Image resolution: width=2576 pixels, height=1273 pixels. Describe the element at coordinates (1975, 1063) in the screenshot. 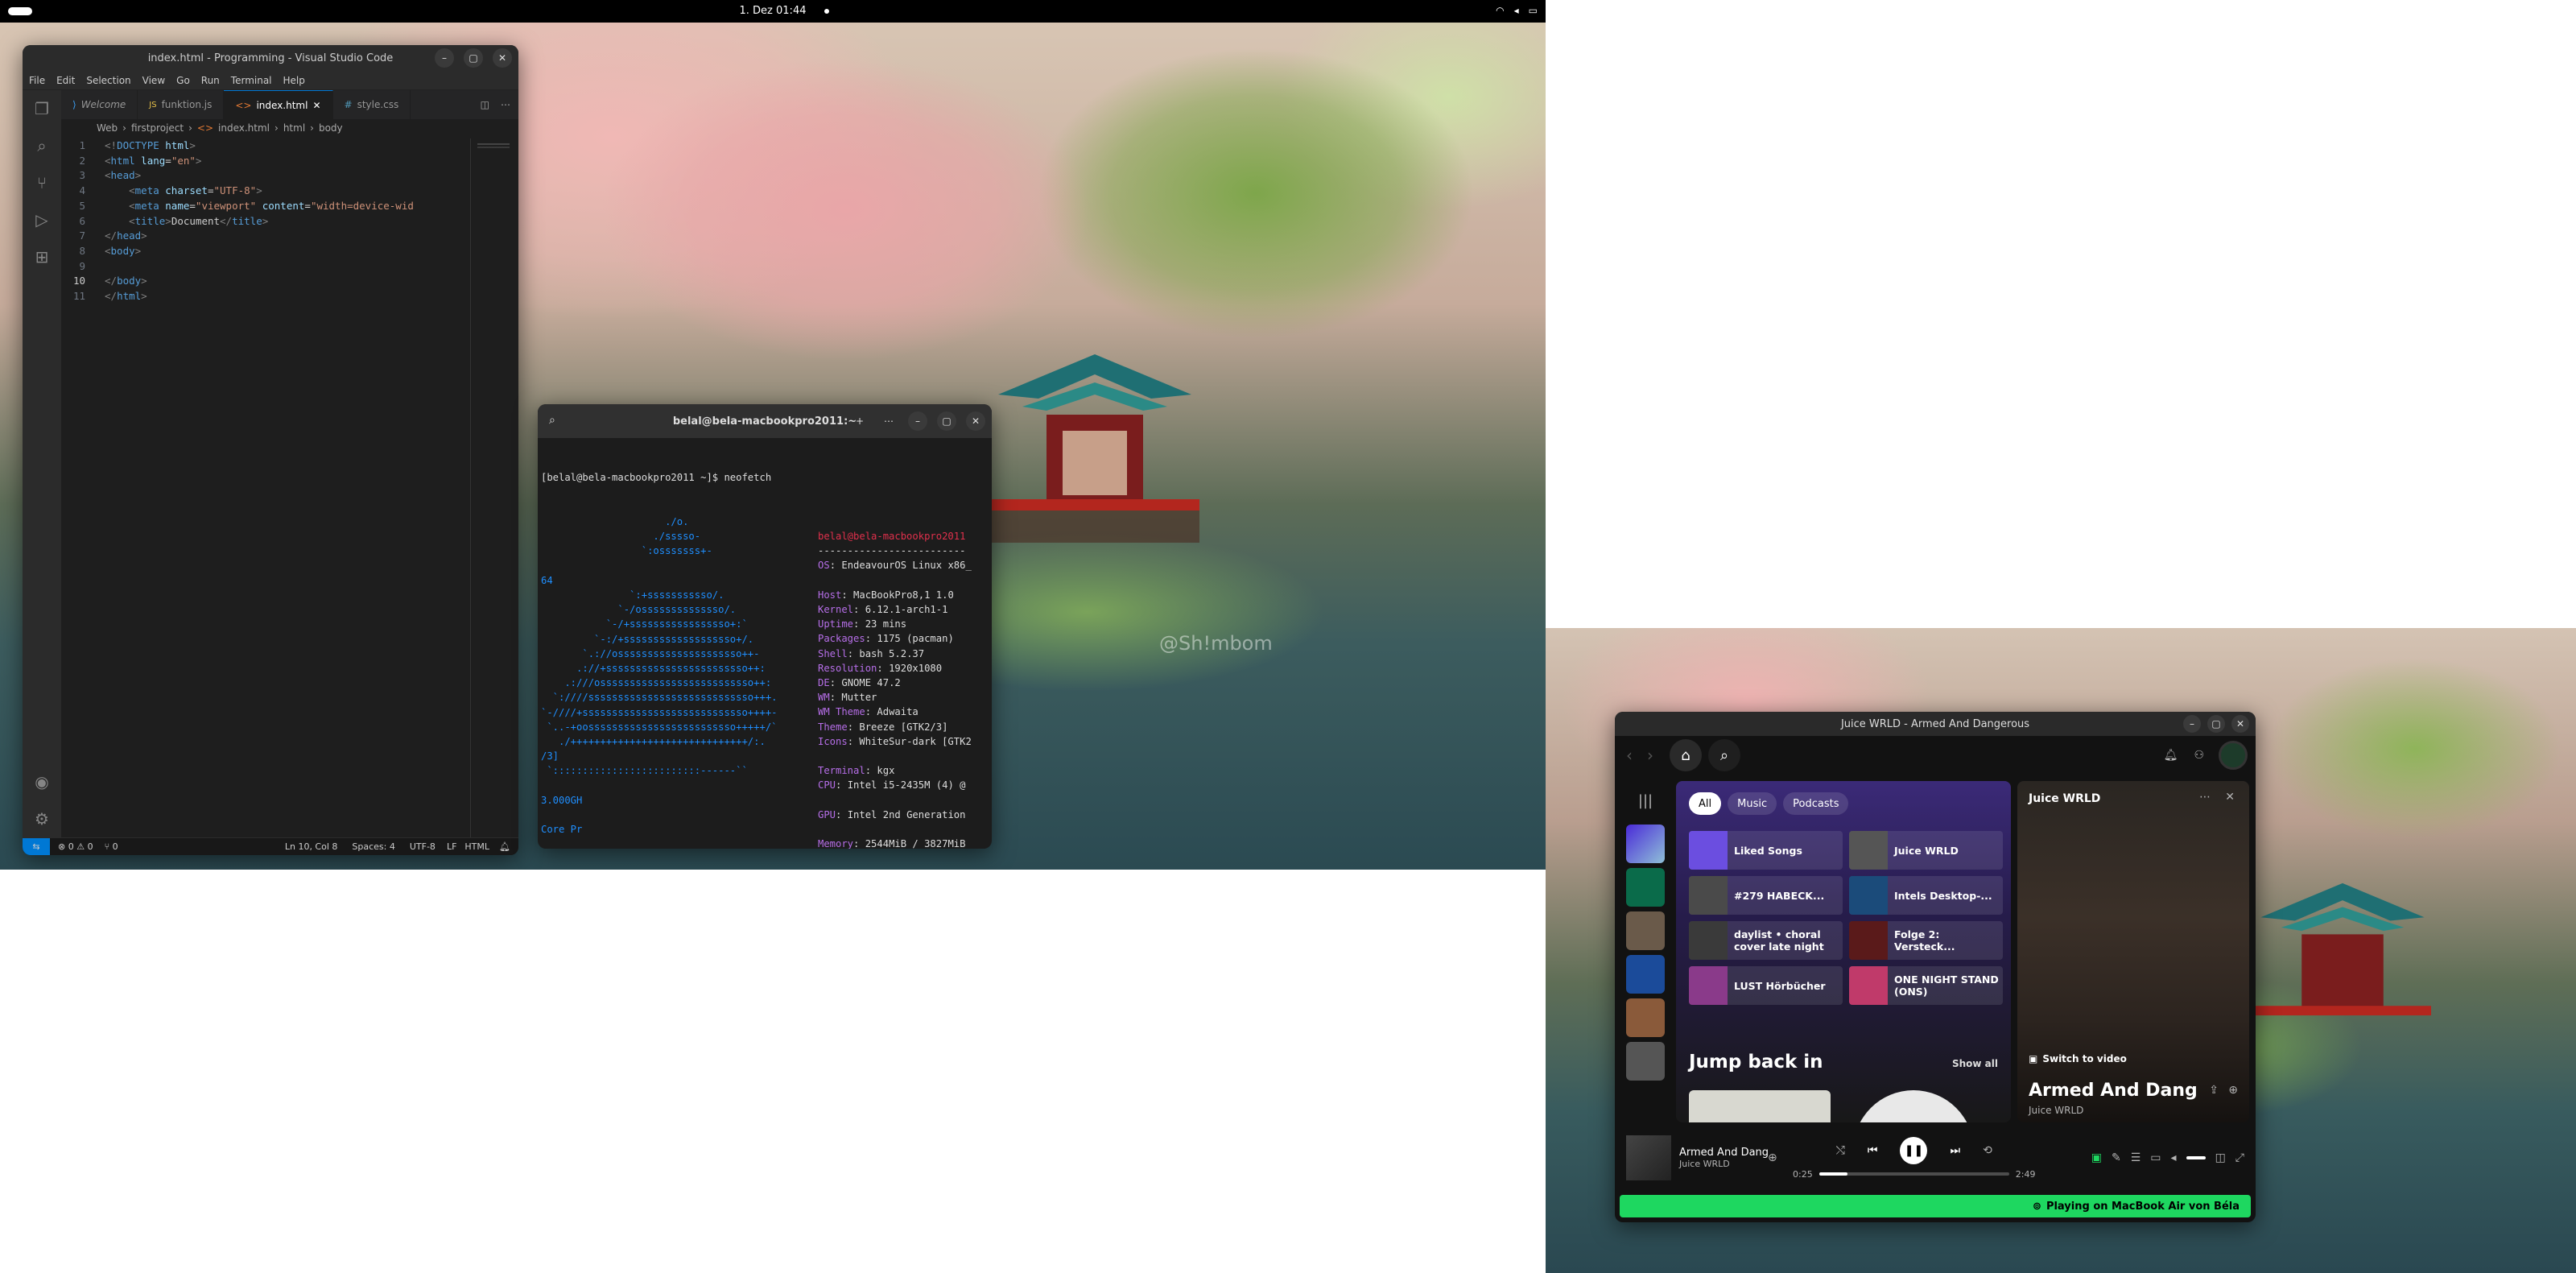

I see `show-all-link: Show all` at that location.